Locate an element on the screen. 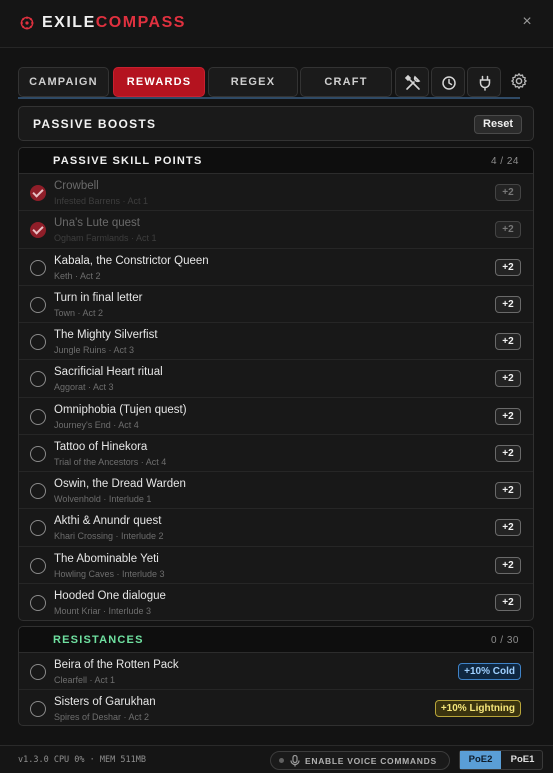  game-version-switch: PoE2 PoE1 is located at coordinates (501, 760).